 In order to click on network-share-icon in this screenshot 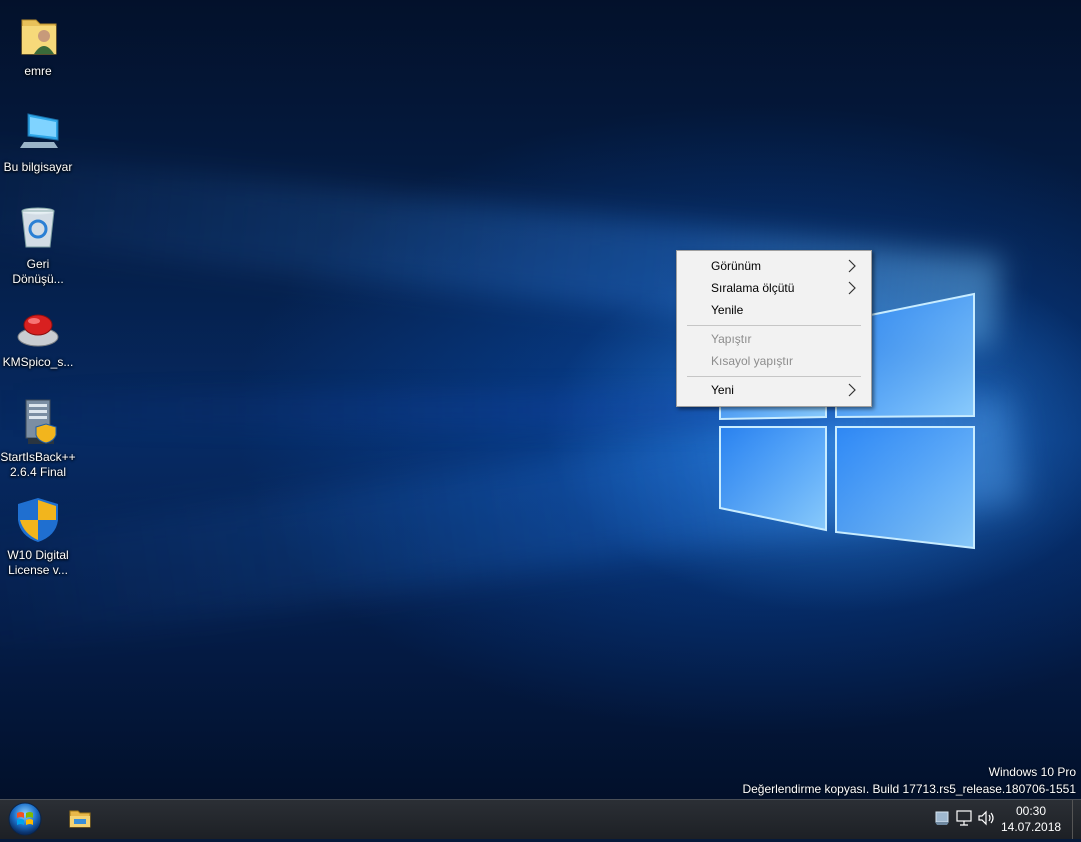, I will do `click(942, 818)`.